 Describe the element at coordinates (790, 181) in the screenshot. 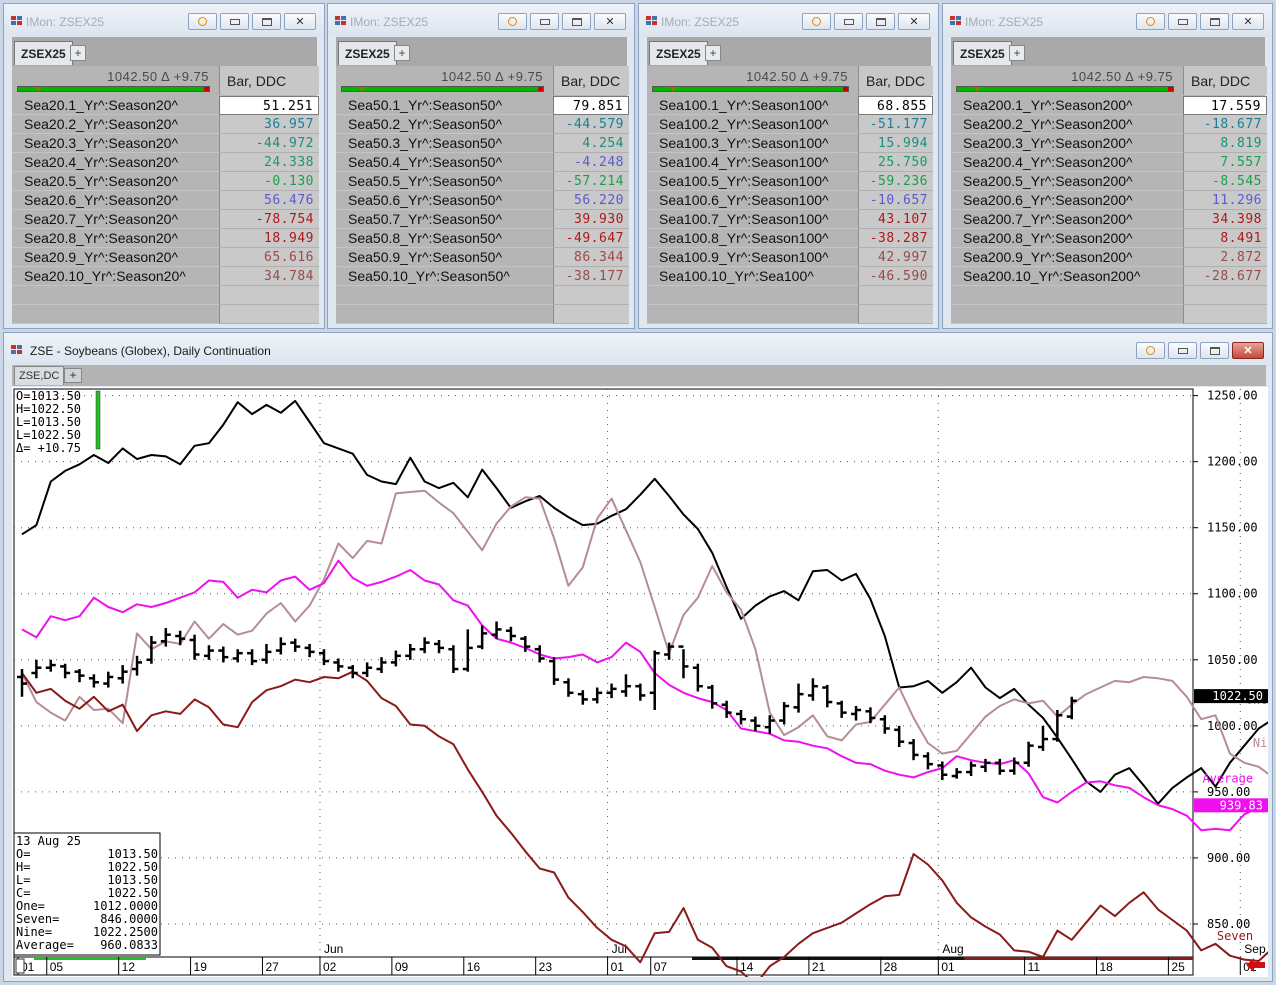

I see `quote-row: Sea100.5_Yr^:Season100^ -59.236` at that location.